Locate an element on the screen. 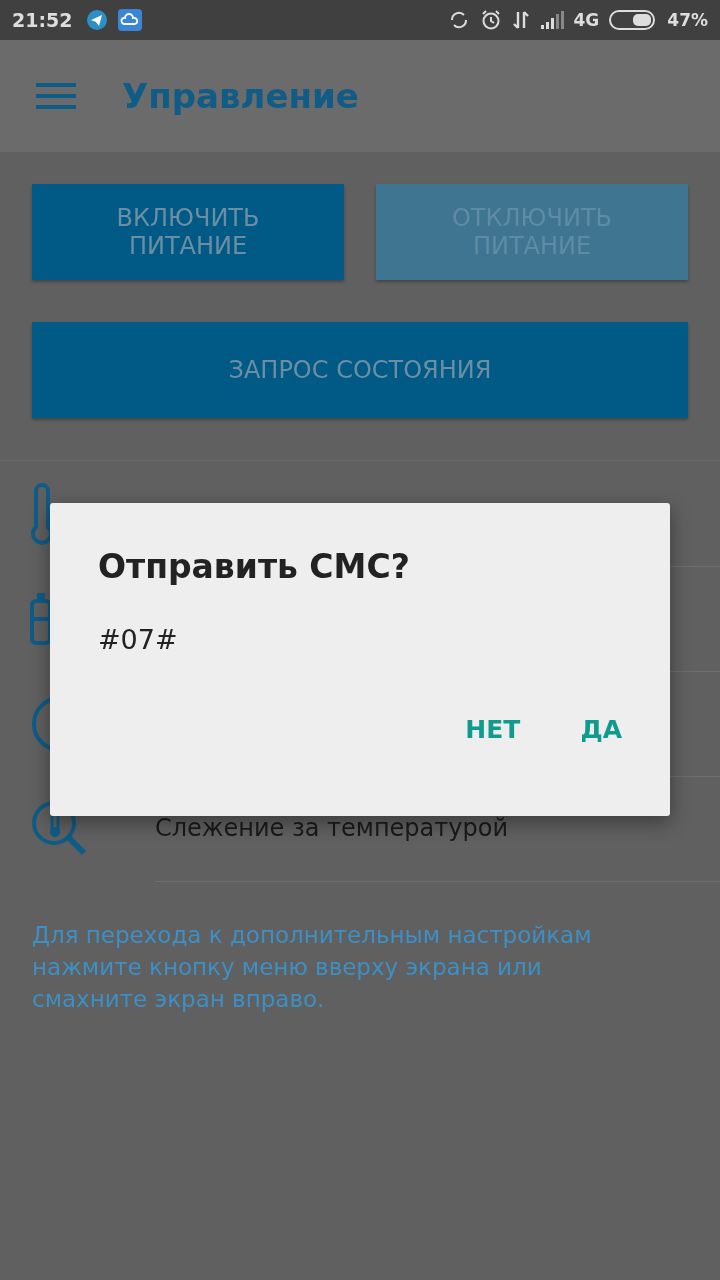  clock-time: 21:52 is located at coordinates (42, 20).